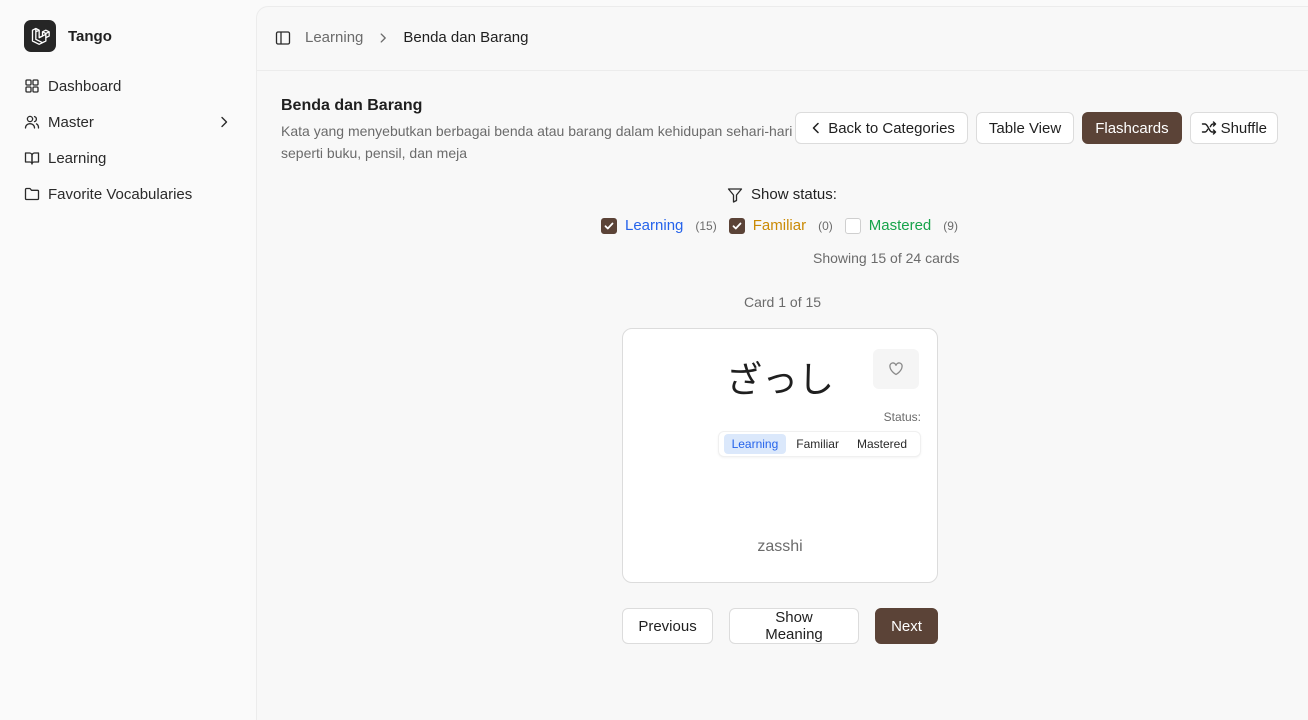 This screenshot has height=720, width=1308. What do you see at coordinates (1243, 128) in the screenshot?
I see `shuffle-label: Shuffle` at bounding box center [1243, 128].